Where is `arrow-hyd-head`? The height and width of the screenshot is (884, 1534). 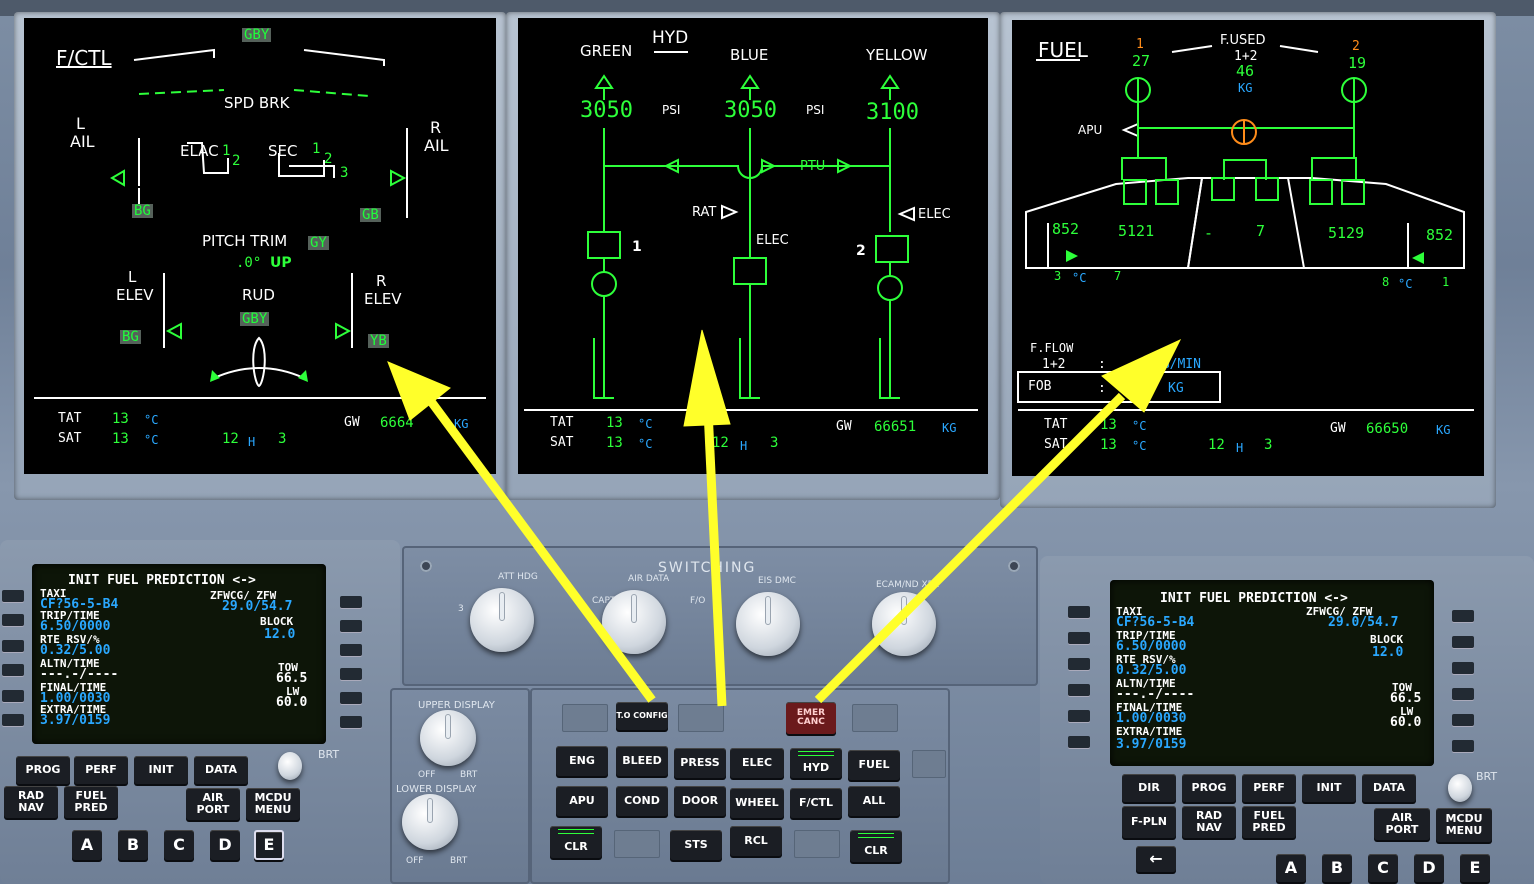
arrow-hyd-head is located at coordinates (707, 378).